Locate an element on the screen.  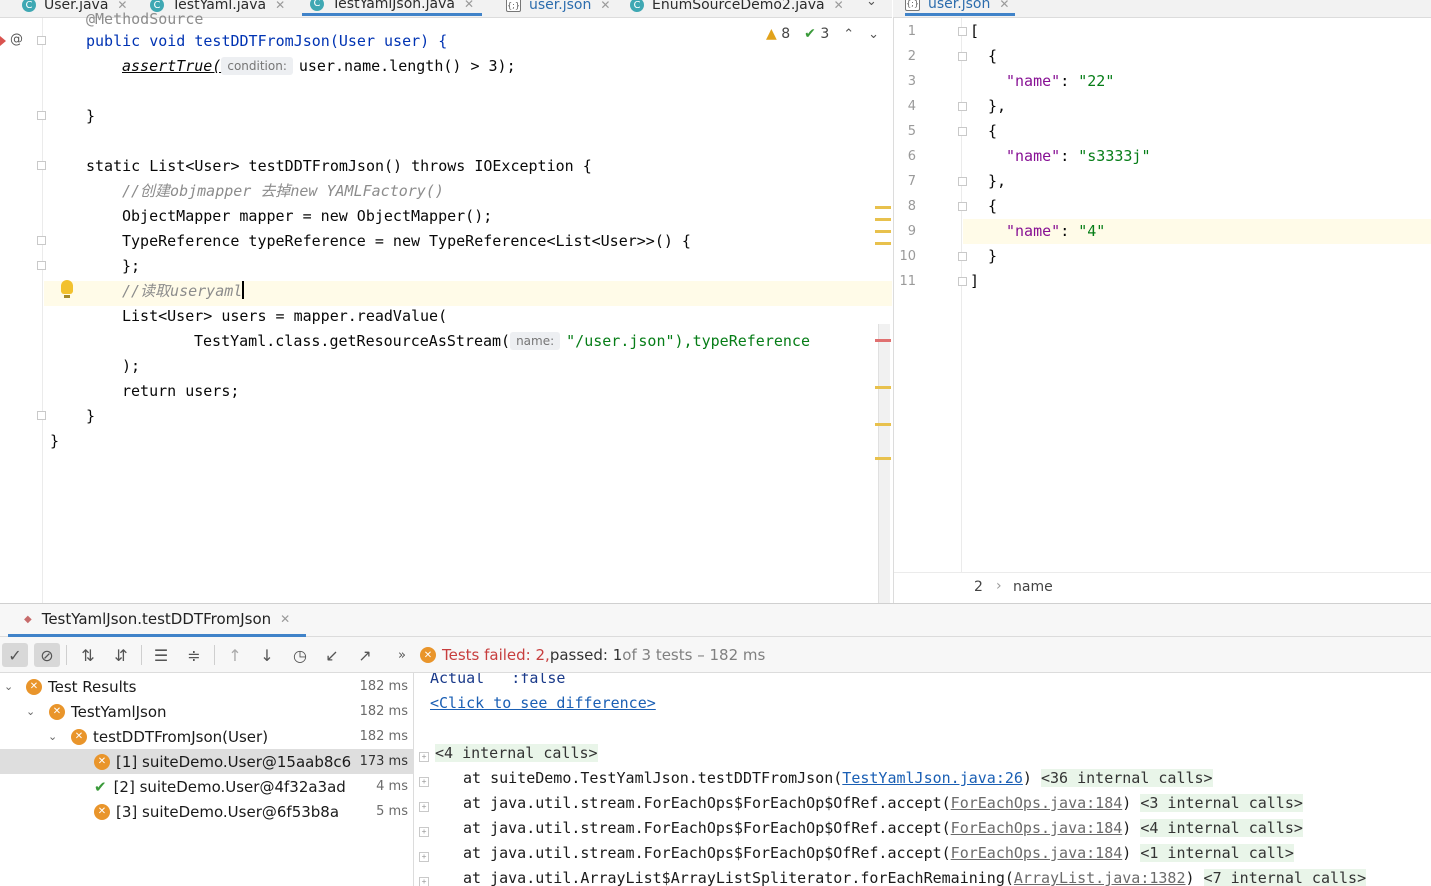
export-button: ↗ is located at coordinates (365, 655).